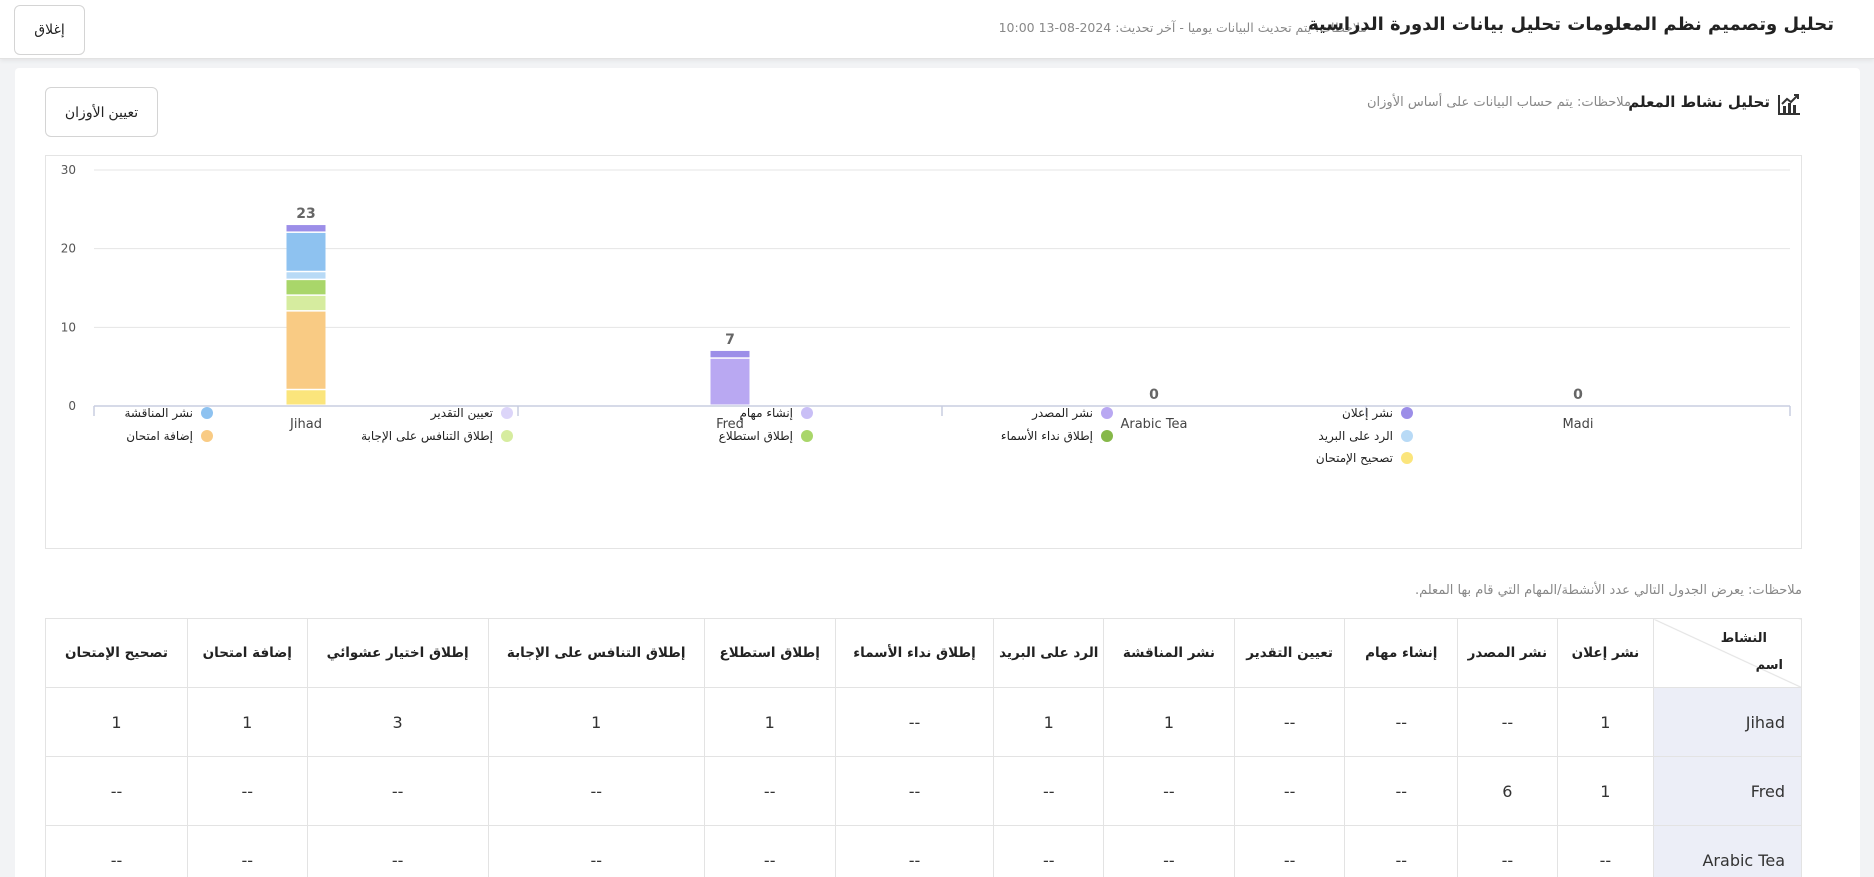 This screenshot has width=1874, height=877. Describe the element at coordinates (68, 249) in the screenshot. I see `y-tick-label: 20` at that location.